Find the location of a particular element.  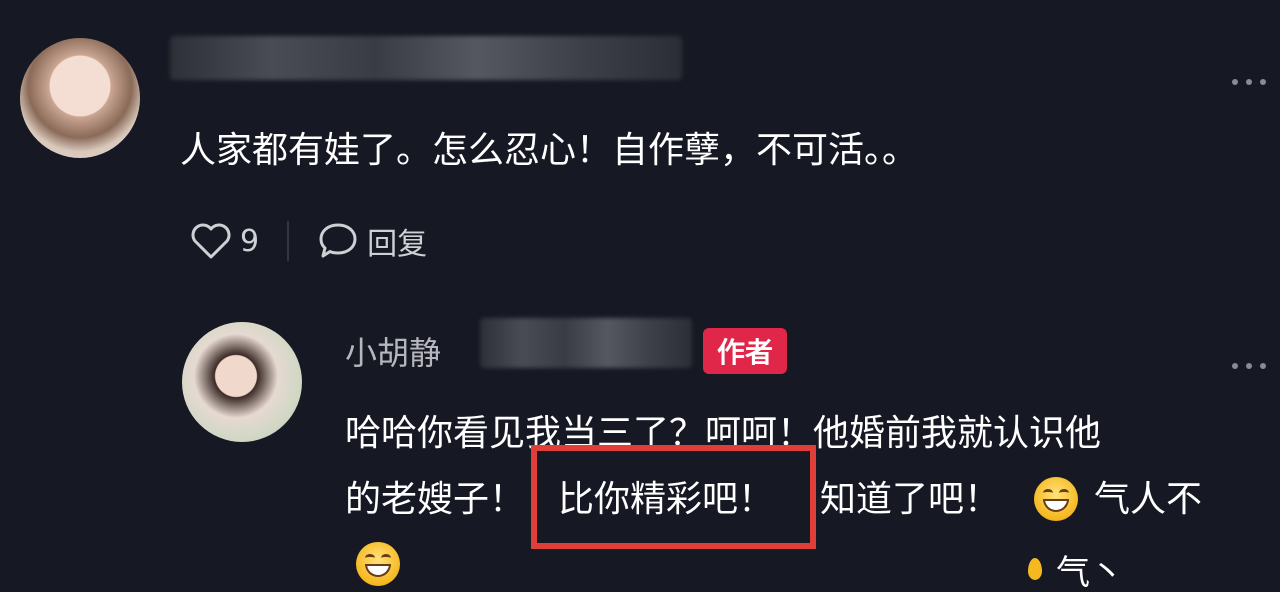

action-divider is located at coordinates (288, 241).